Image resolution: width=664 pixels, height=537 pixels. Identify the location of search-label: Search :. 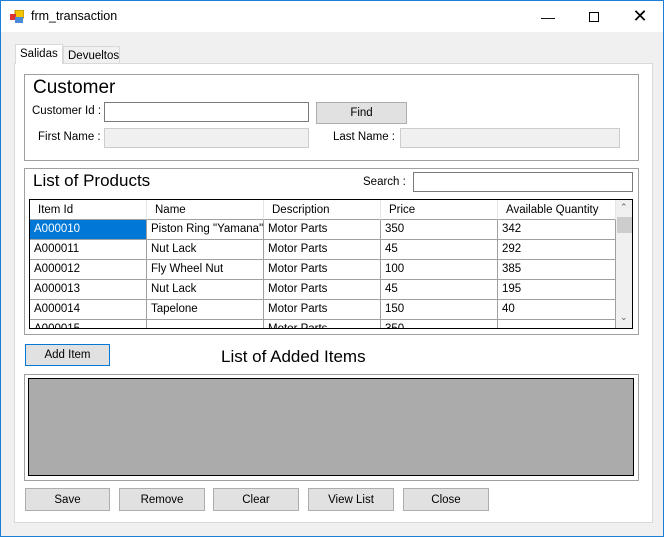
(384, 182).